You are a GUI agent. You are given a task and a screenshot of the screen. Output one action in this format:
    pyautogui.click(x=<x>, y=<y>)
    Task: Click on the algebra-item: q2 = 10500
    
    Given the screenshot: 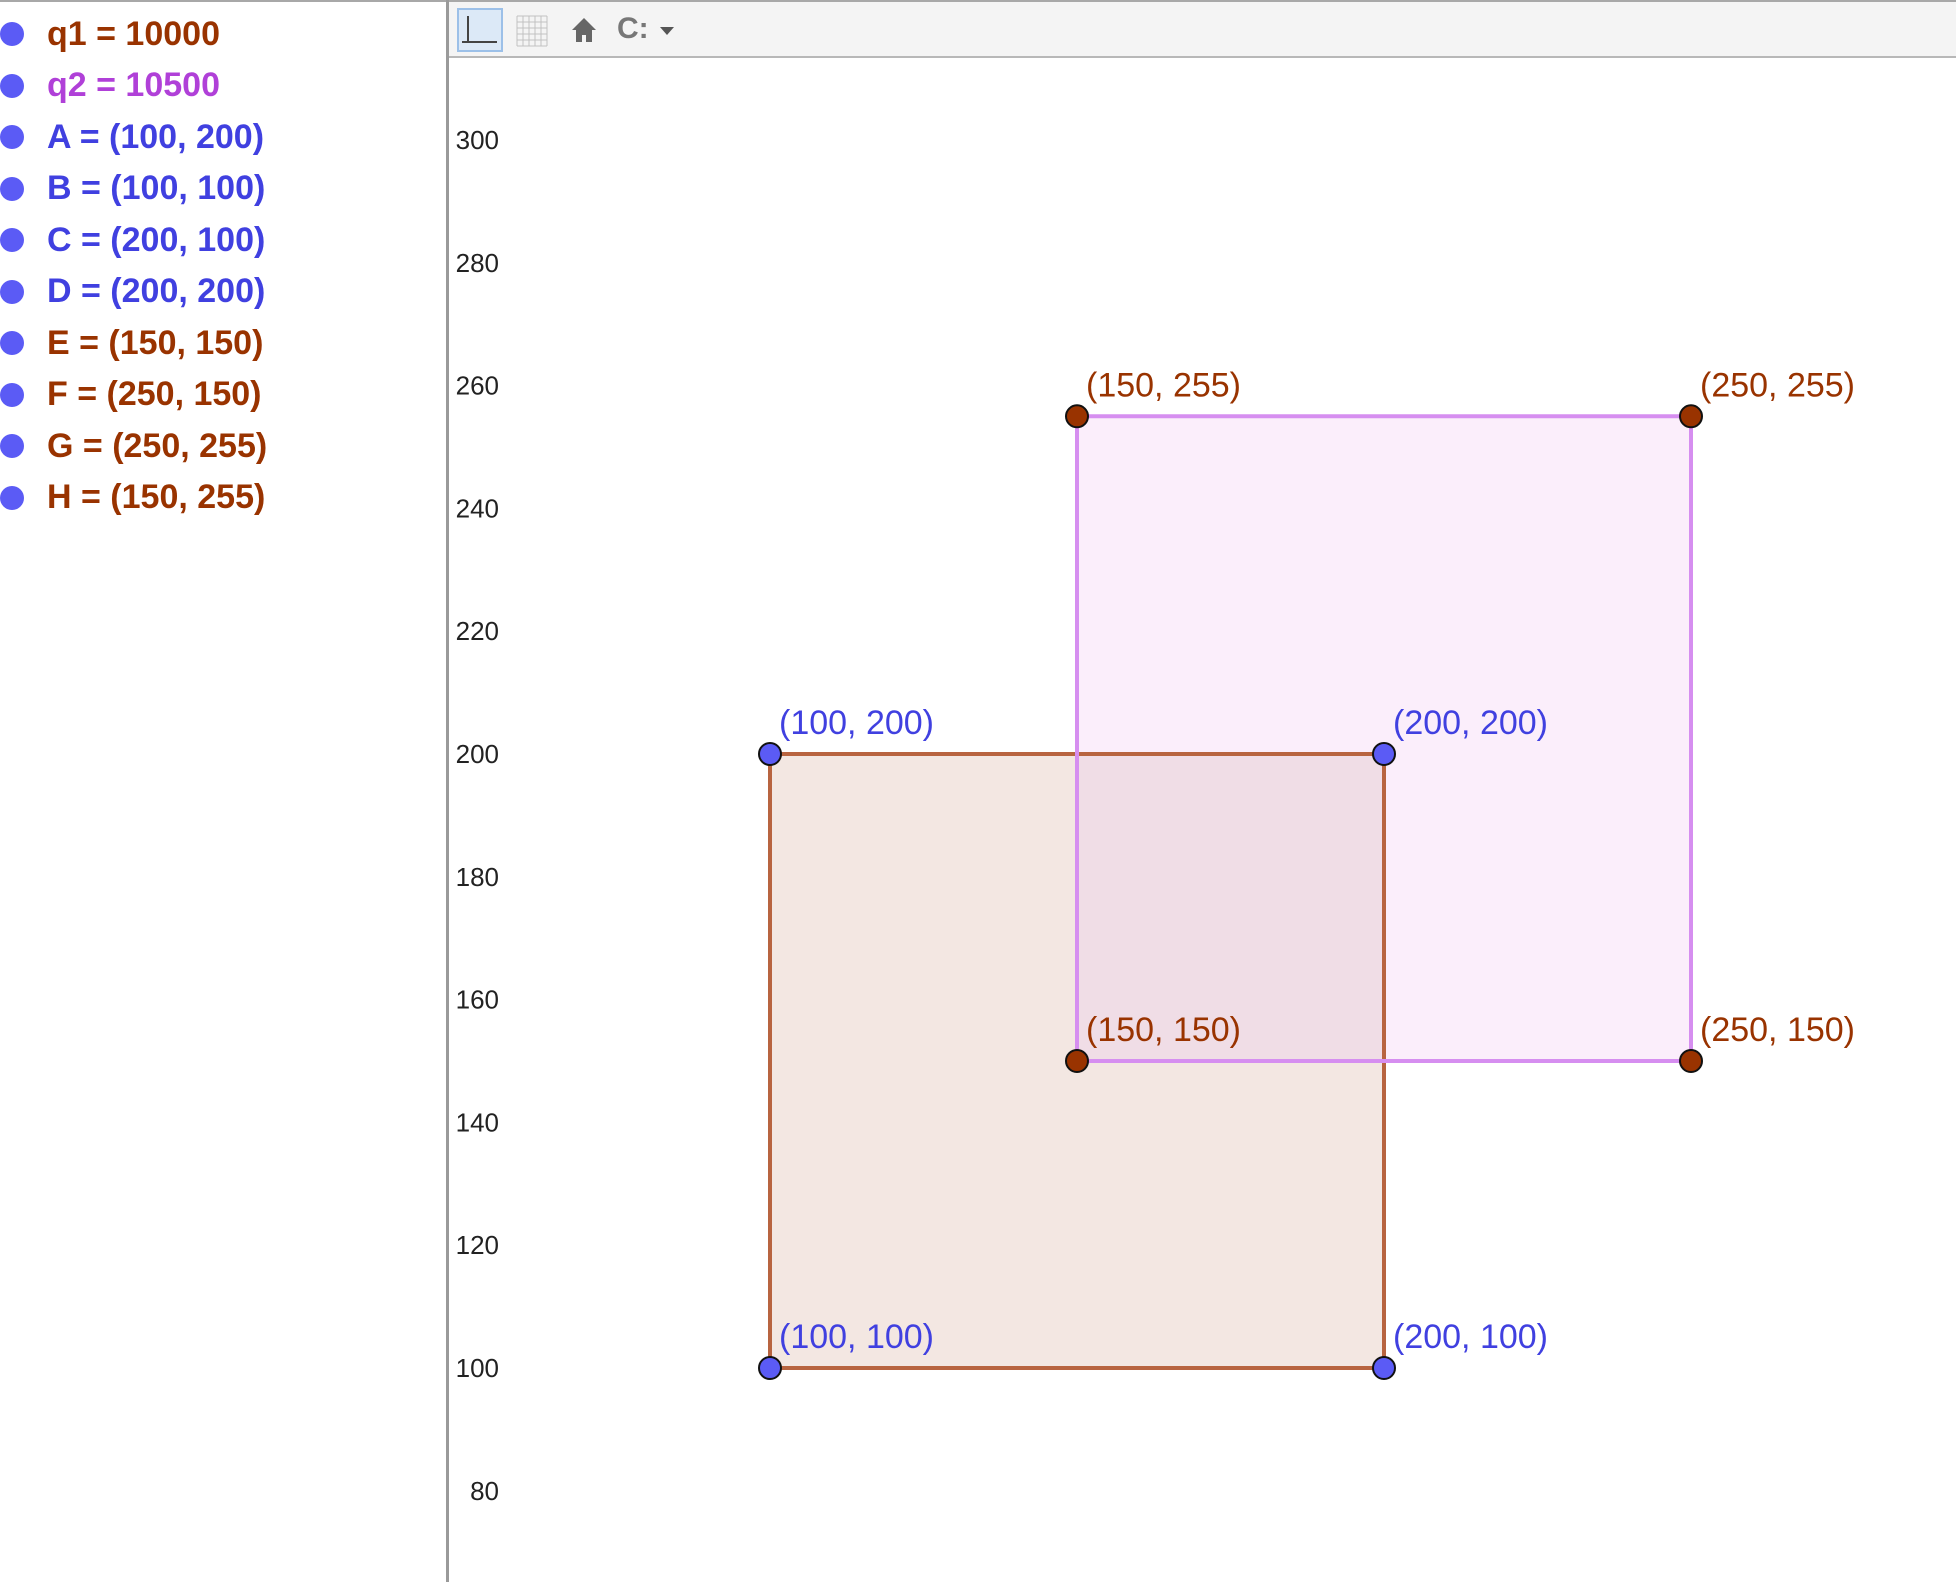 What is the action you would take?
    pyautogui.click(x=110, y=86)
    